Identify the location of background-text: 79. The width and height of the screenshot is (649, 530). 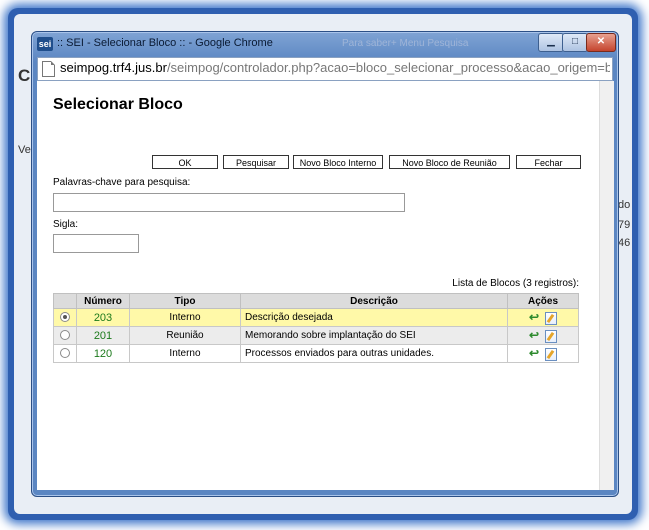
(624, 225).